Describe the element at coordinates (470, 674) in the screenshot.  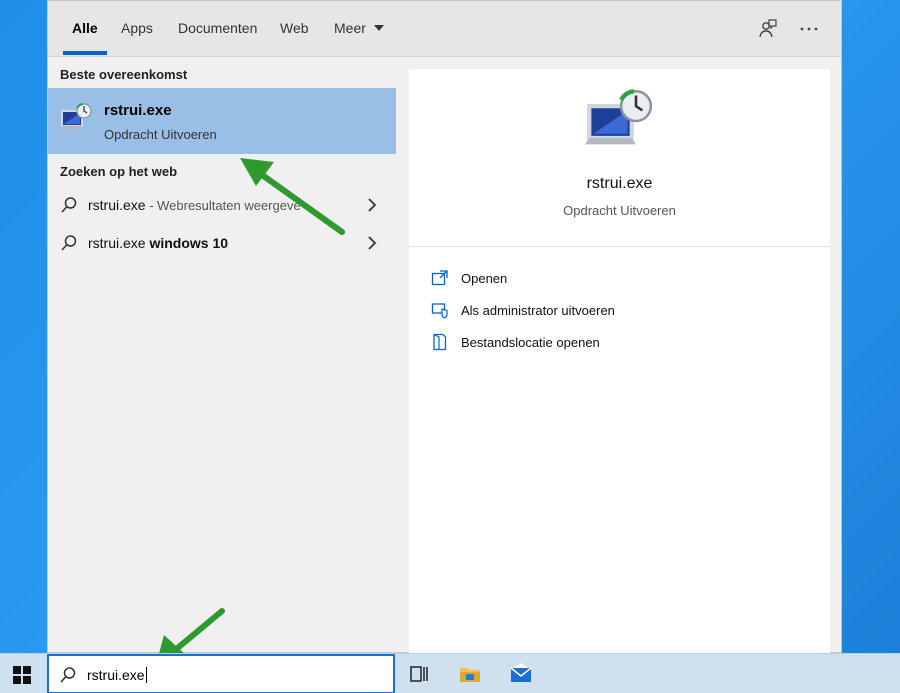
I see `file-explorer-icon` at that location.